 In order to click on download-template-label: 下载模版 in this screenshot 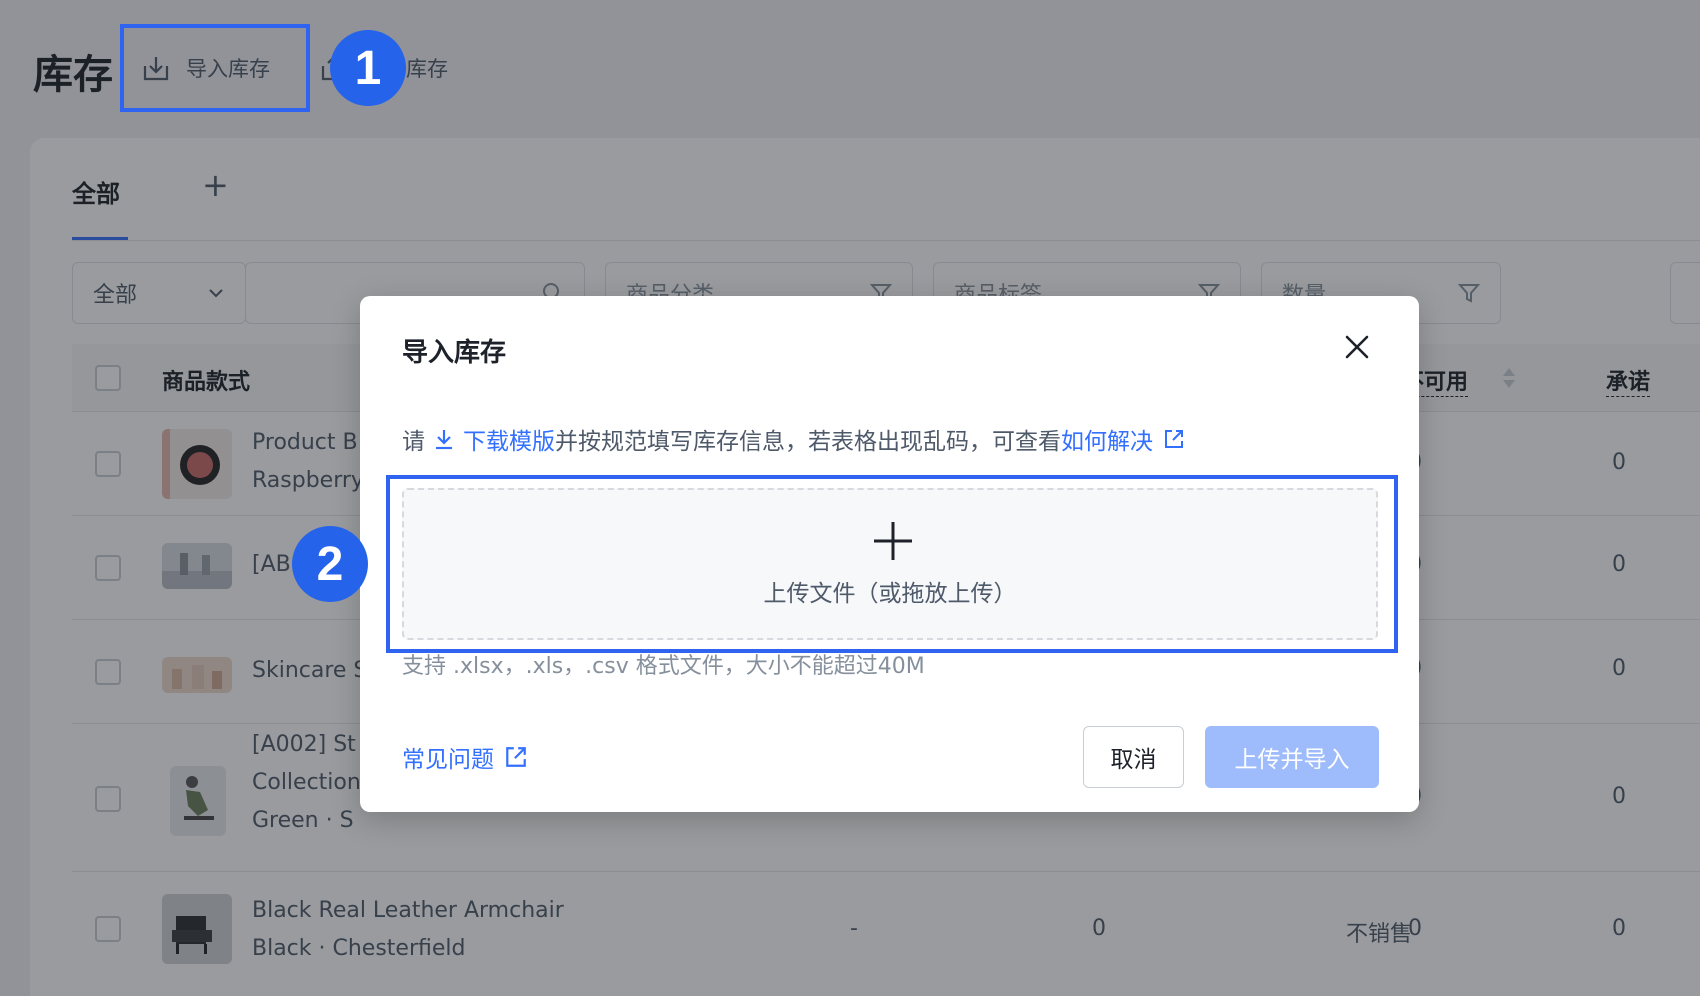, I will do `click(509, 442)`.